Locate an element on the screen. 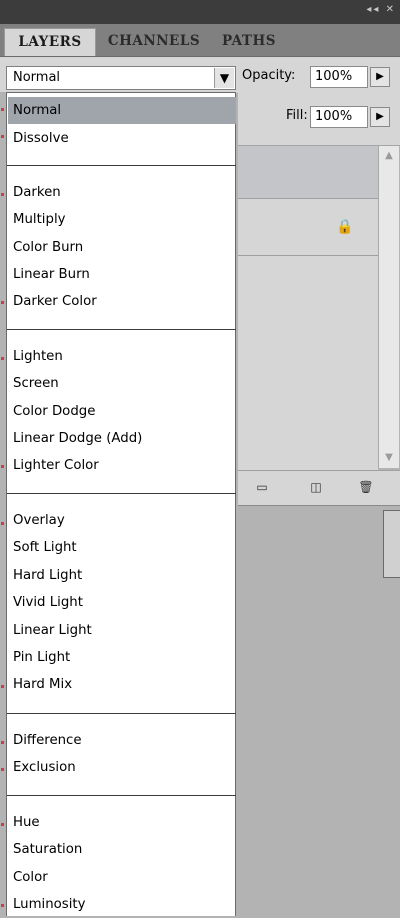  panel-controls: ◂◂ ✕ is located at coordinates (381, 9).